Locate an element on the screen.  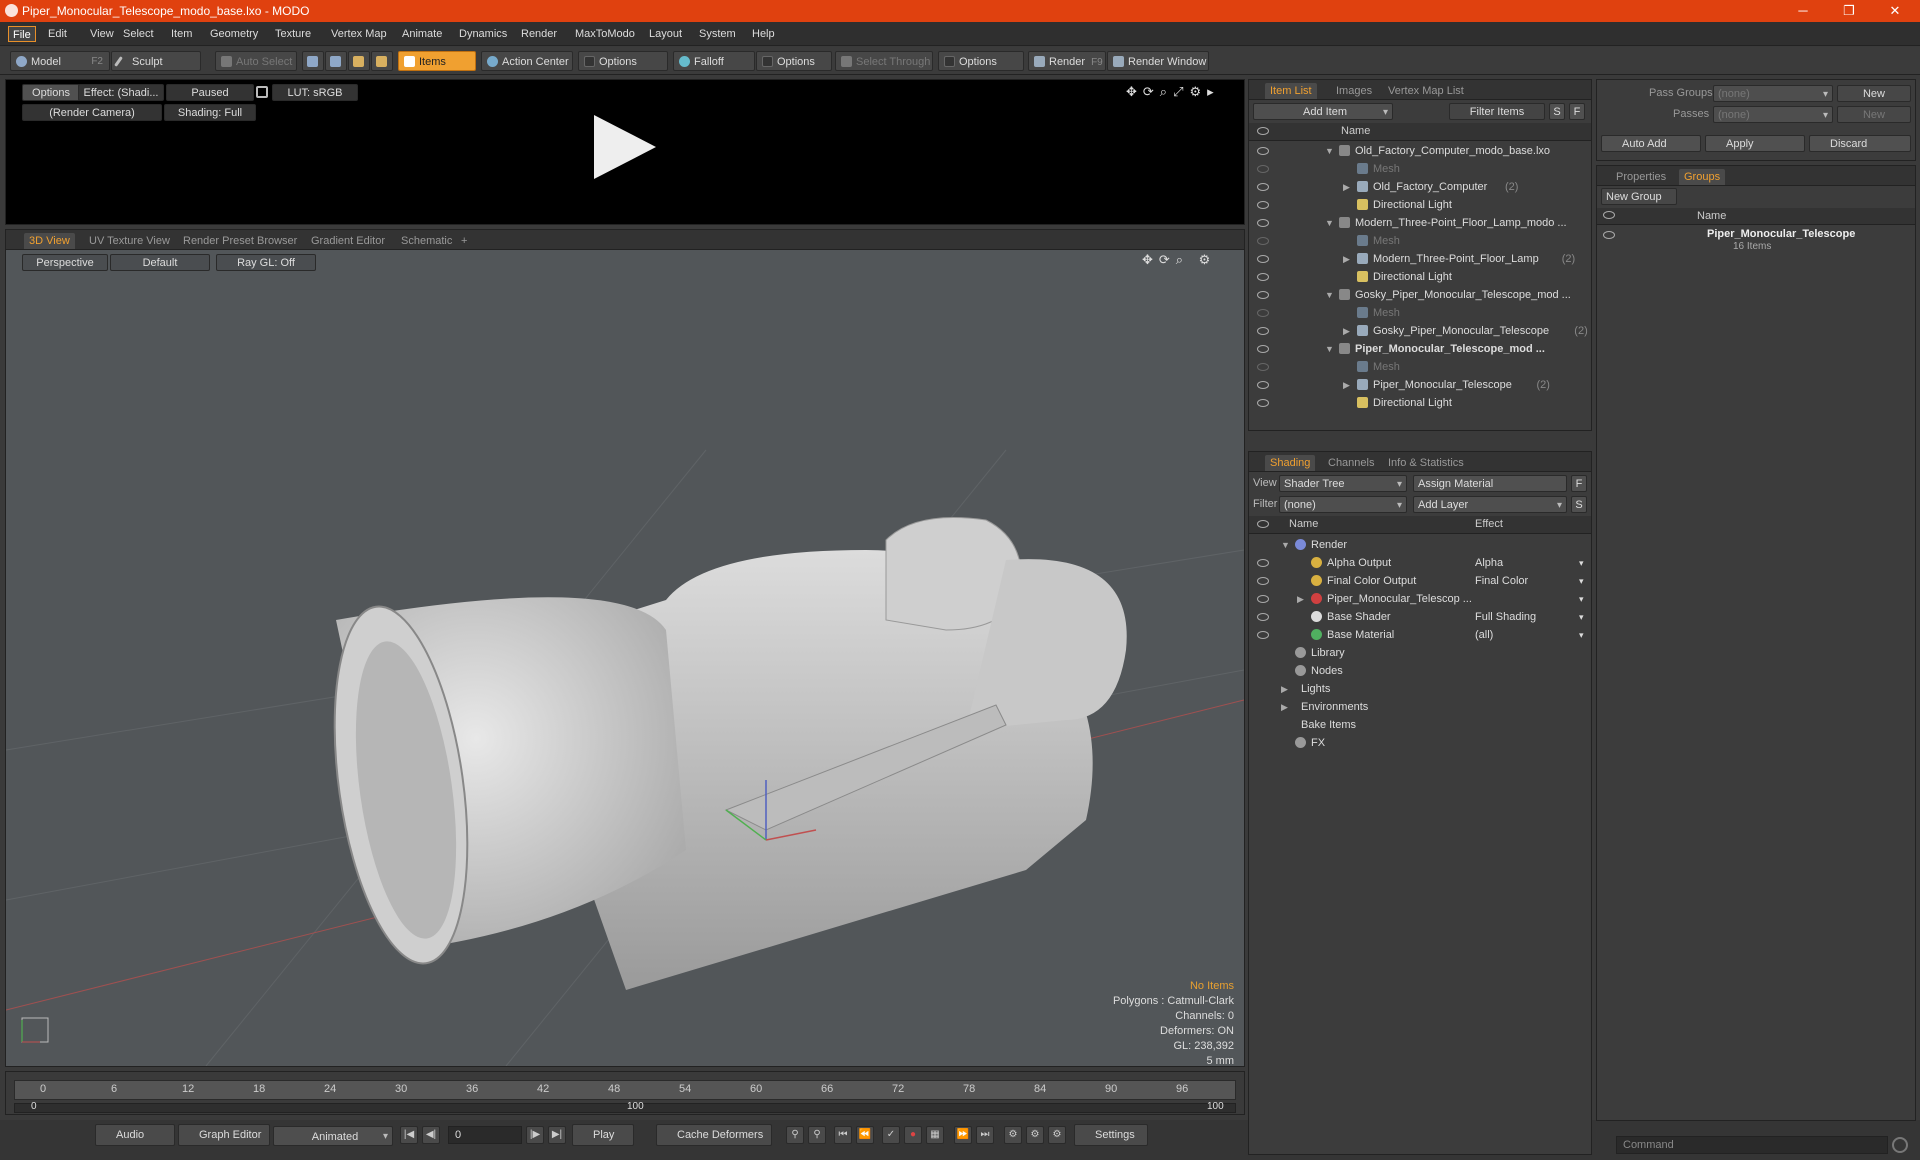
tab-vertex-map-list: Vertex Map List is located at coordinates (1426, 91).